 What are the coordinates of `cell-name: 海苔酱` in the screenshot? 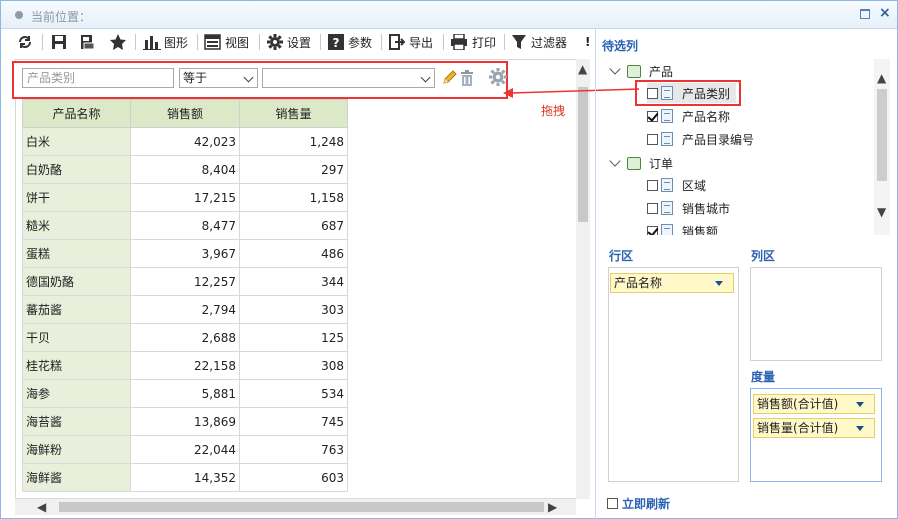 It's located at (76, 421).